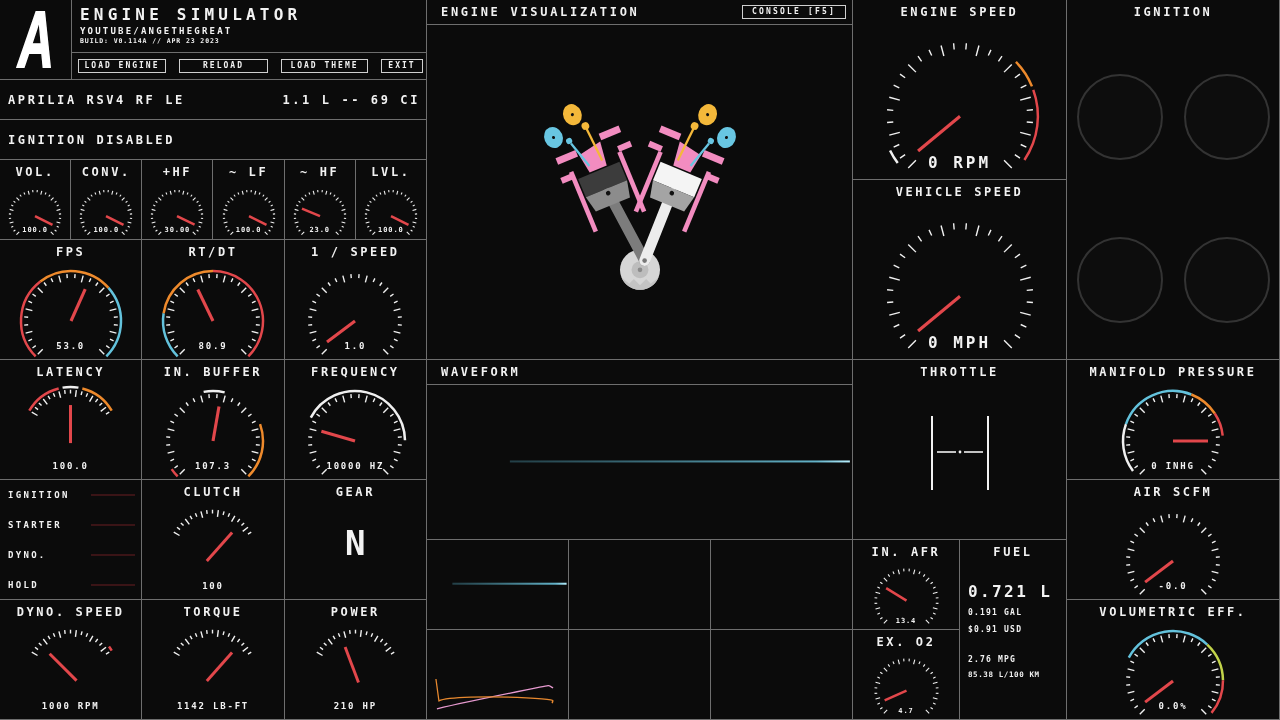 The height and width of the screenshot is (720, 1280). What do you see at coordinates (70, 611) in the screenshot?
I see `gauge-title: DYNO. SPEED` at bounding box center [70, 611].